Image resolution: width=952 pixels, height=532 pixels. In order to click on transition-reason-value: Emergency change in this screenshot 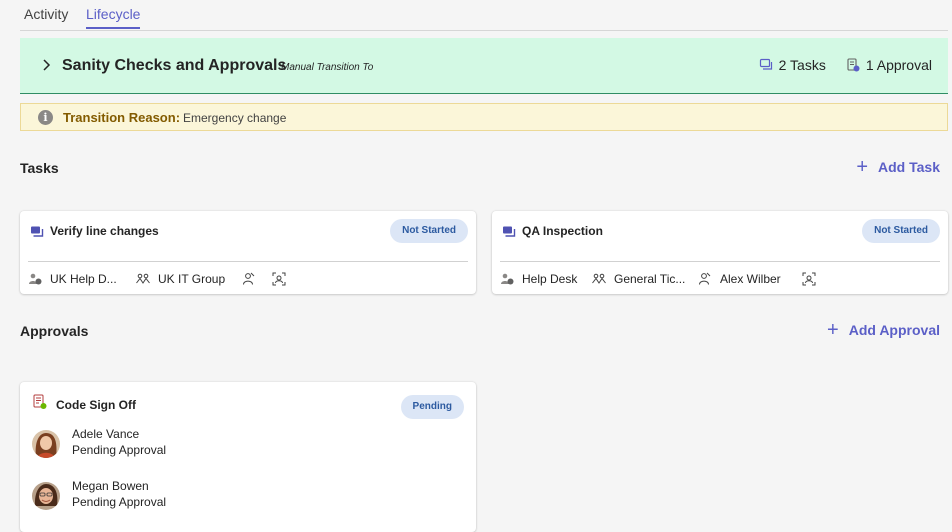, I will do `click(235, 118)`.